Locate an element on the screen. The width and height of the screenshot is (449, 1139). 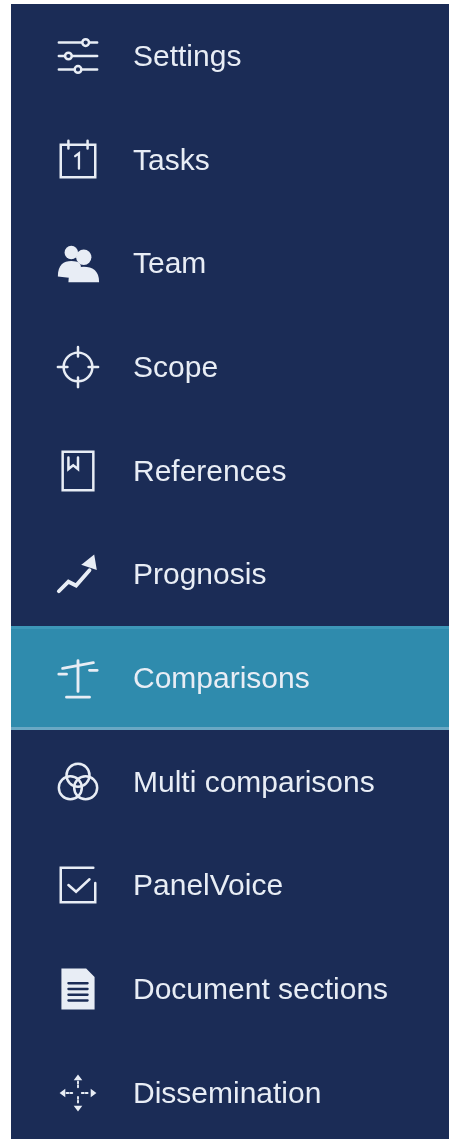
sidebar-item: Dissemination is located at coordinates (230, 1089).